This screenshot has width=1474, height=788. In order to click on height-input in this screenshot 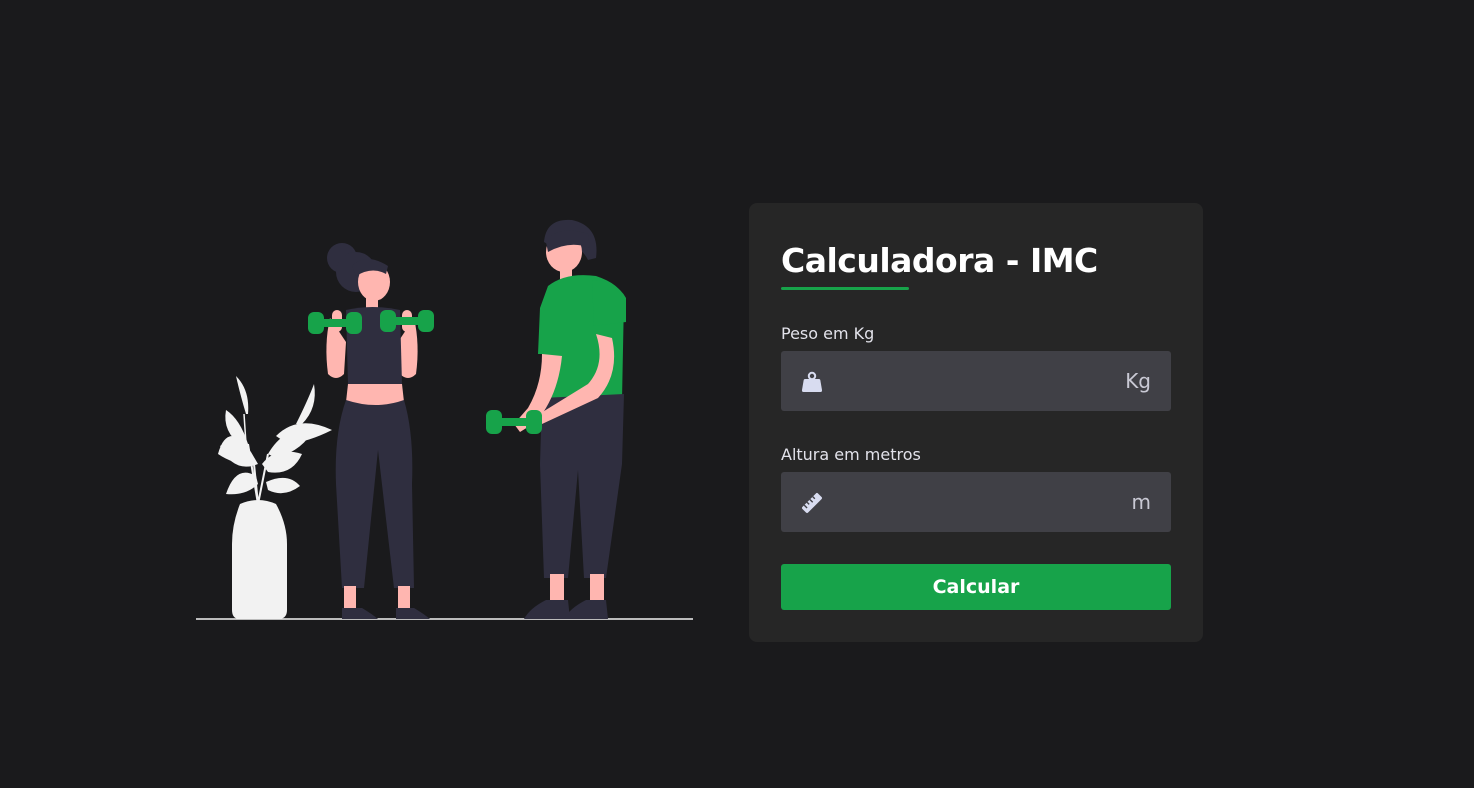, I will do `click(972, 502)`.